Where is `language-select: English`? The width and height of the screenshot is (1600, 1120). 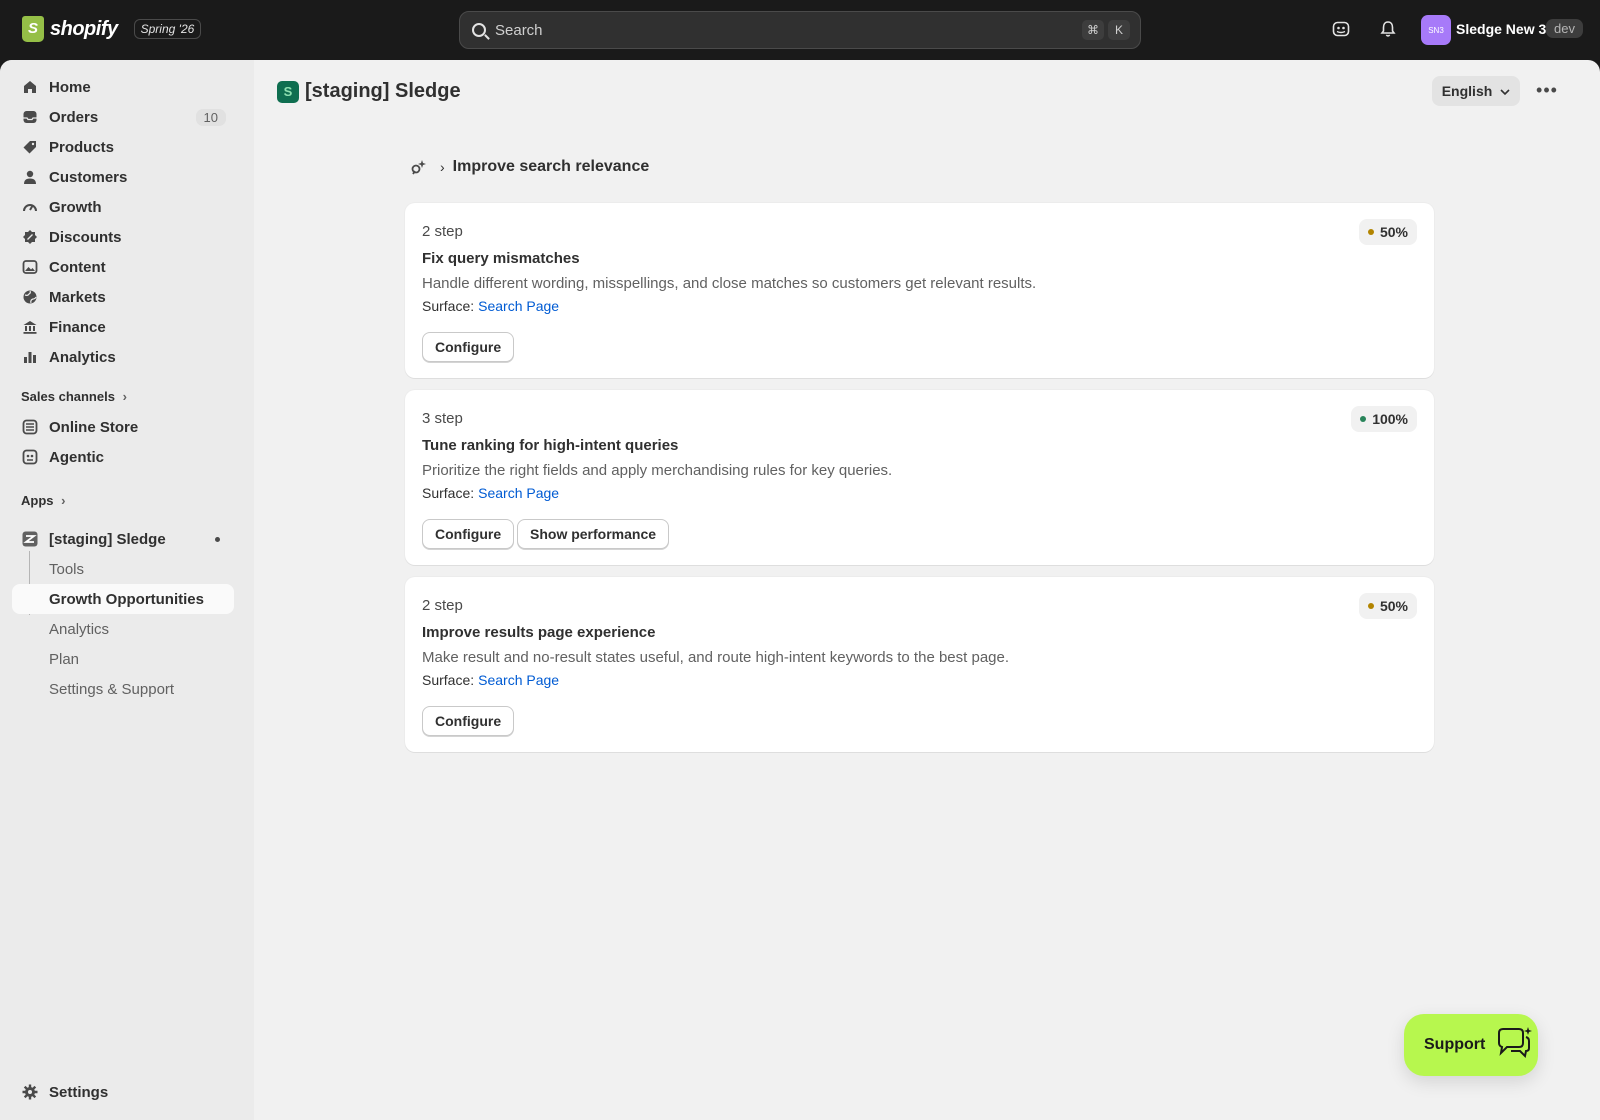
language-select: English is located at coordinates (1476, 91).